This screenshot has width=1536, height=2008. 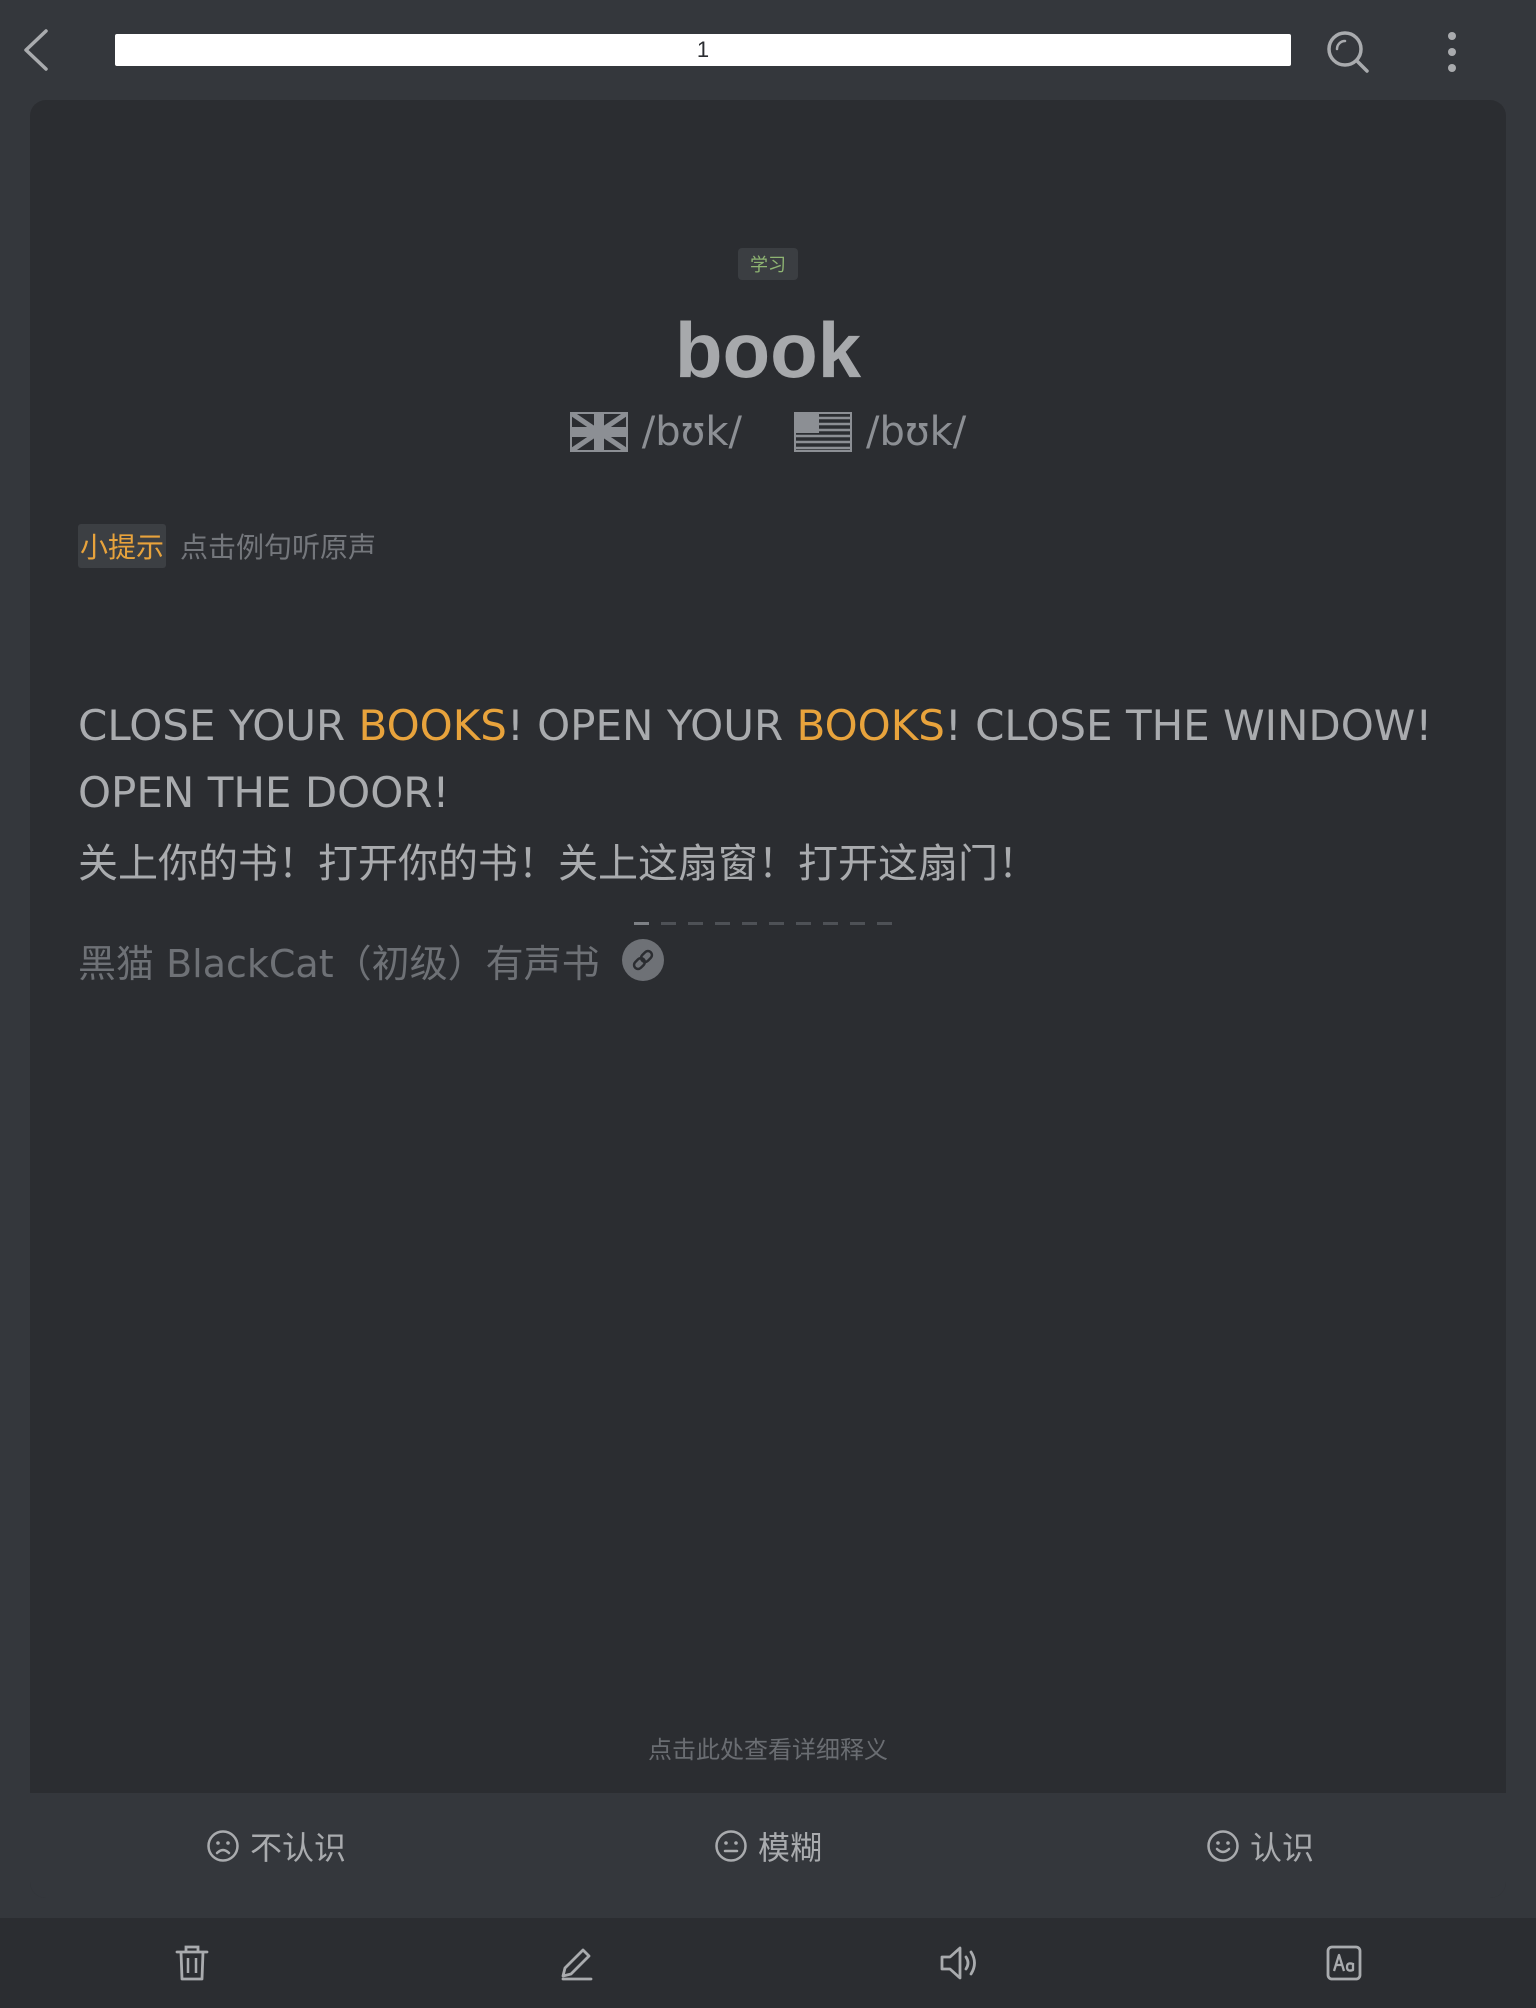 I want to click on speaker-icon, so click(x=958, y=1963).